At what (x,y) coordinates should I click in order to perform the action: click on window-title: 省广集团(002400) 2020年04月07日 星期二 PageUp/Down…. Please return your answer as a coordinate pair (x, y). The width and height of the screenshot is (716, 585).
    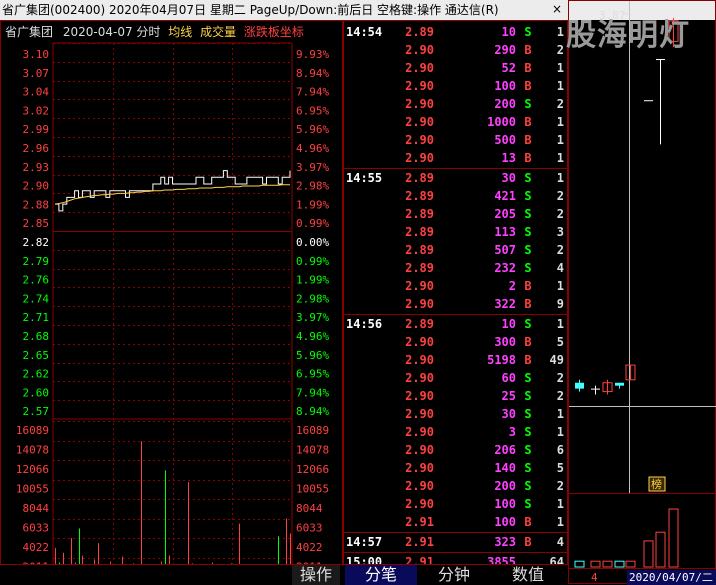
    Looking at the image, I should click on (250, 10).